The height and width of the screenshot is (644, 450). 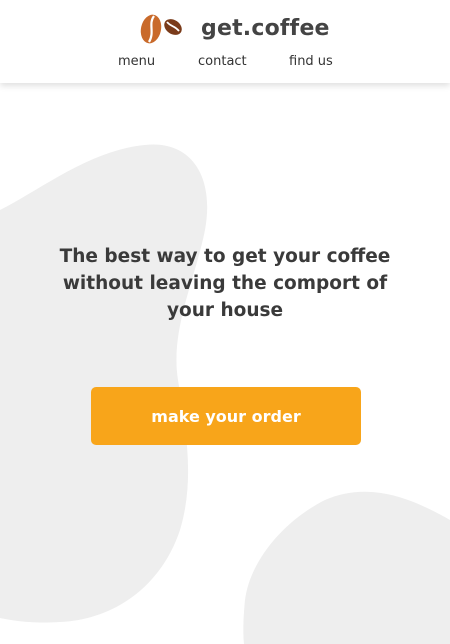 What do you see at coordinates (311, 62) in the screenshot?
I see `nav-item-find-us: find us` at bounding box center [311, 62].